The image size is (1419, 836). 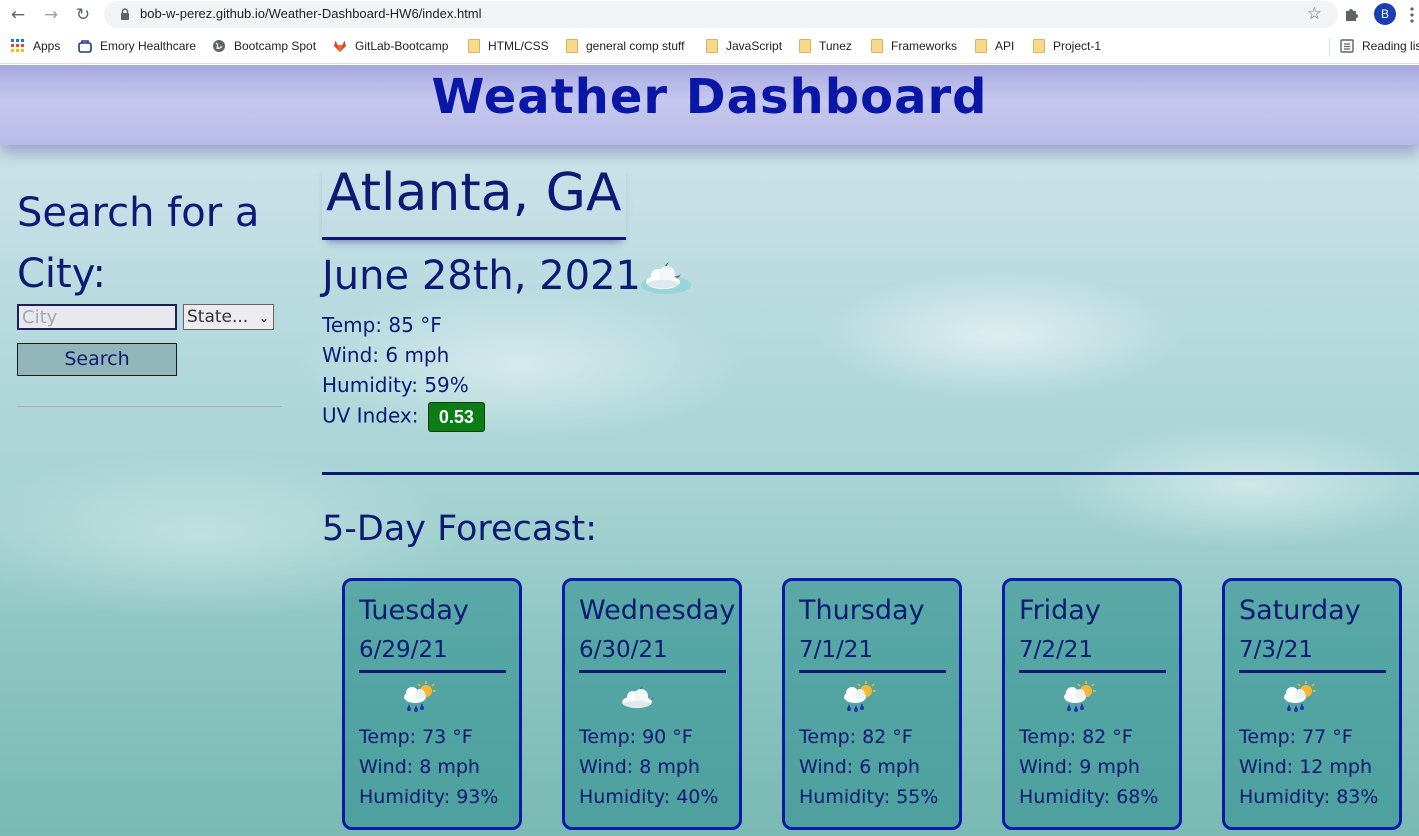 What do you see at coordinates (474, 201) in the screenshot?
I see `current-city: Atlanta, GA` at bounding box center [474, 201].